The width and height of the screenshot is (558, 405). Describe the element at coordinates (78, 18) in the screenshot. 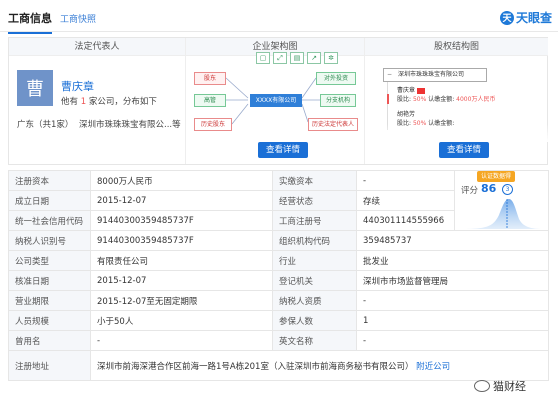

I see `tab-business-snapshot: 工商快照` at that location.